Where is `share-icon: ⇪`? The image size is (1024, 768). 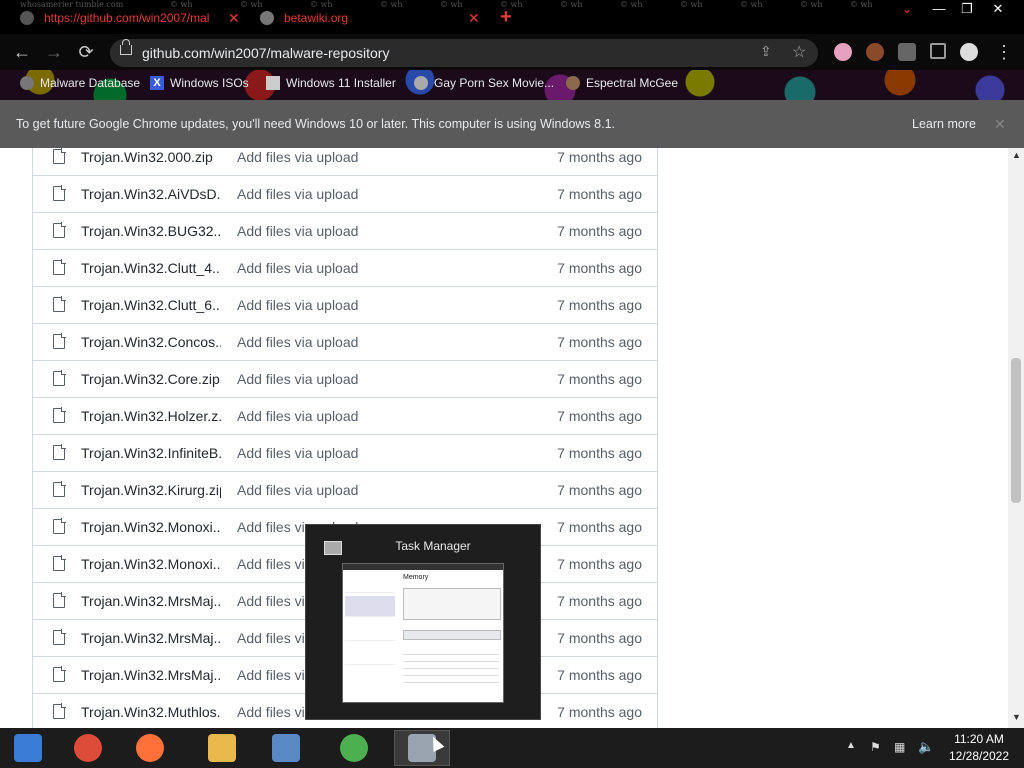 share-icon: ⇪ is located at coordinates (766, 51).